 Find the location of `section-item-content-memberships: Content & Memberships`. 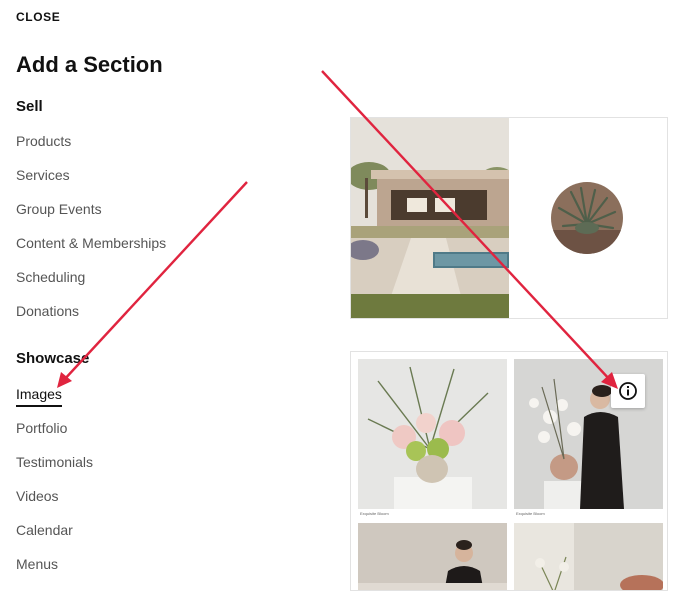

section-item-content-memberships: Content & Memberships is located at coordinates (91, 250).